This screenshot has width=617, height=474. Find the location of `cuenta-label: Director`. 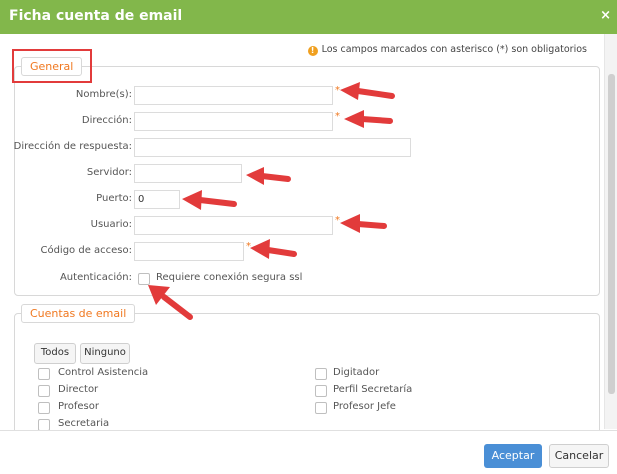

cuenta-label: Director is located at coordinates (78, 389).